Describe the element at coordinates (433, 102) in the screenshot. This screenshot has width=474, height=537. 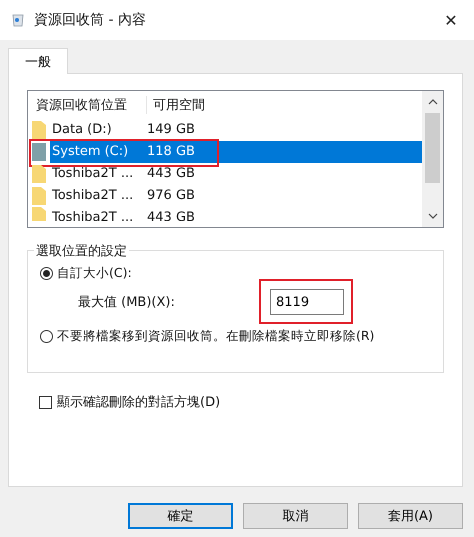
I see `scroll-up-icon` at that location.